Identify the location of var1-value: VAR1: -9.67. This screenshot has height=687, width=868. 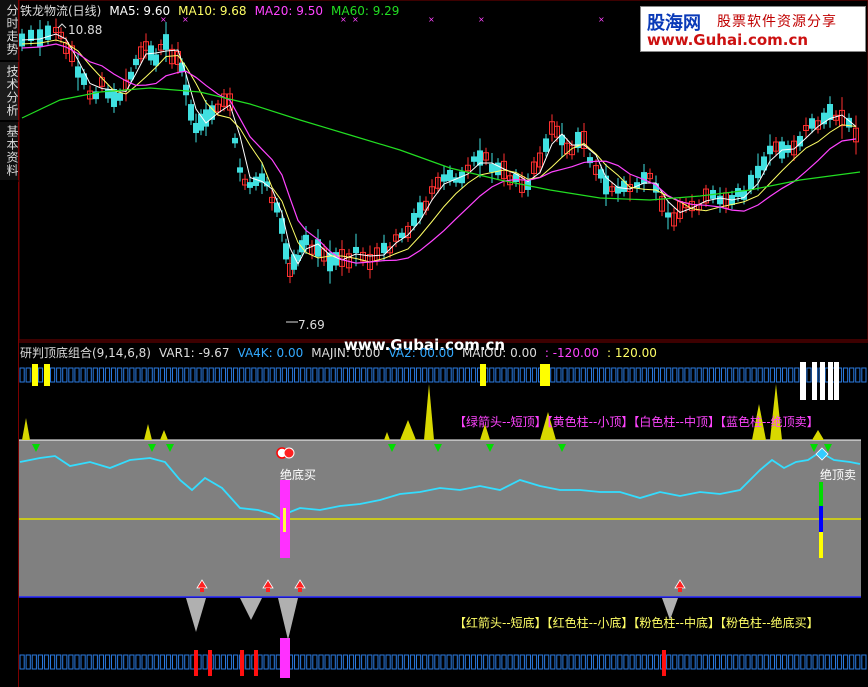
(194, 353).